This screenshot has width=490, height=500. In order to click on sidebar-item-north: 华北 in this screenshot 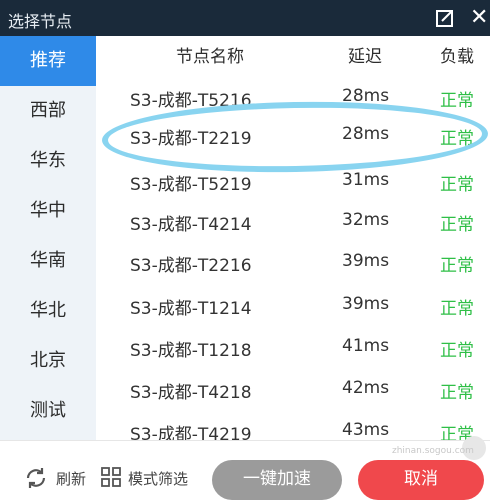, I will do `click(48, 311)`.